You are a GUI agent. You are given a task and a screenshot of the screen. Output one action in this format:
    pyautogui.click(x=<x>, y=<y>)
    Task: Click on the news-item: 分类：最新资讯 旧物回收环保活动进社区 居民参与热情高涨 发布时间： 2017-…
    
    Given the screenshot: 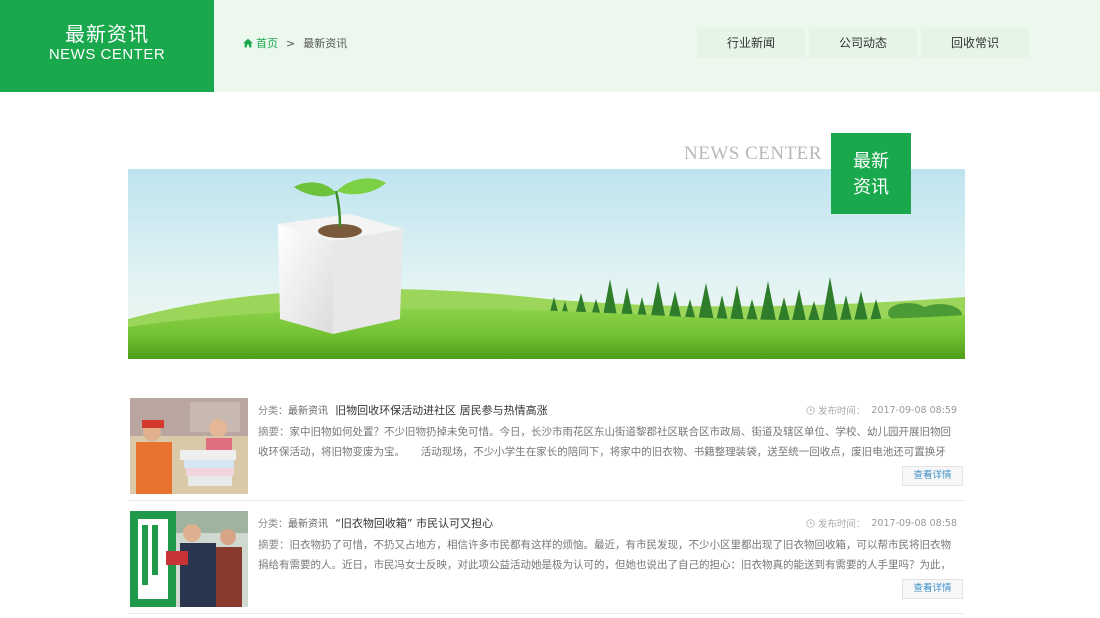 What is the action you would take?
    pyautogui.click(x=546, y=444)
    